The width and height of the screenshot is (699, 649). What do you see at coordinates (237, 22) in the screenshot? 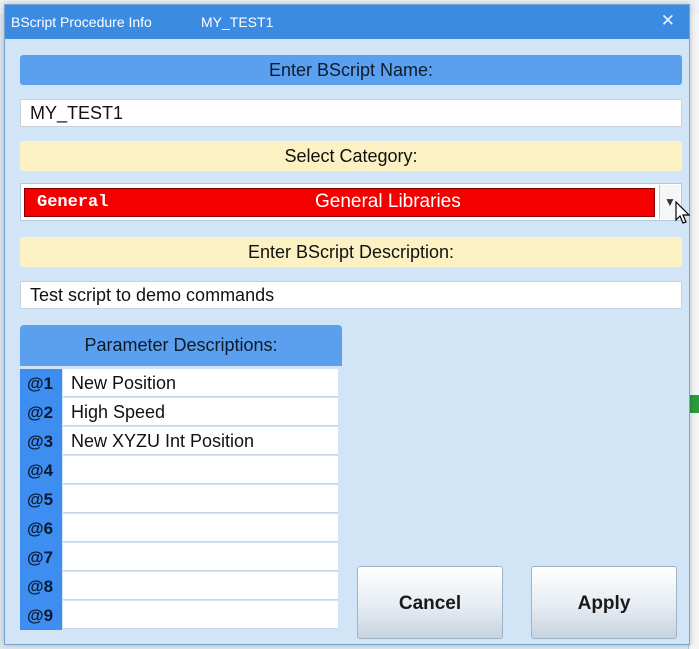
I see `dialog-script-name: MY_TEST1` at bounding box center [237, 22].